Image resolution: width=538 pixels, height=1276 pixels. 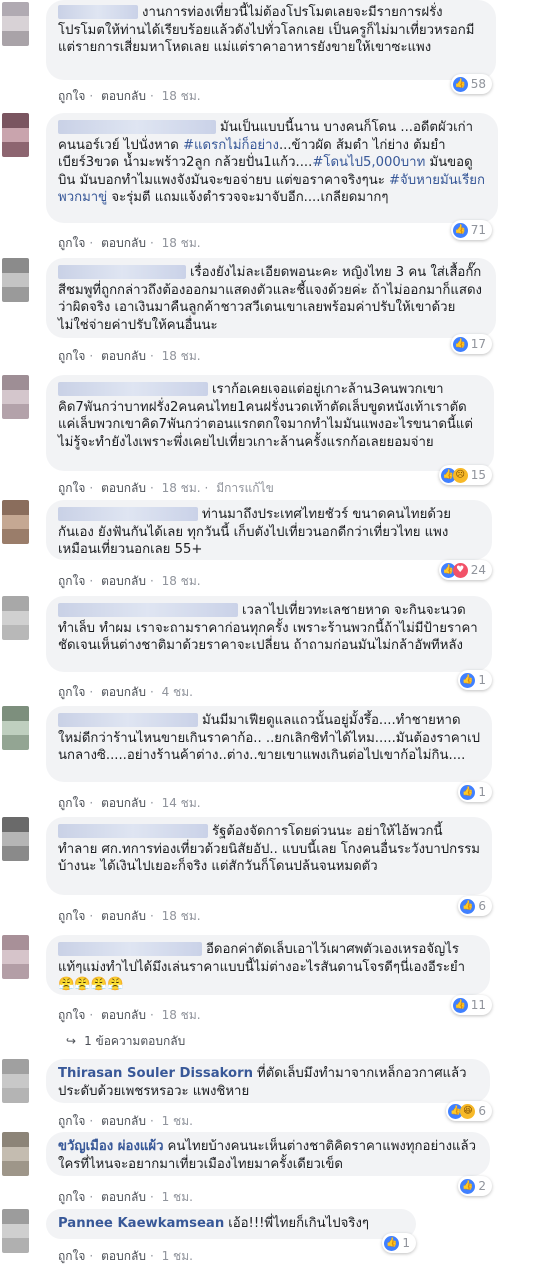 I want to click on haha-icon: 😆, so click(x=468, y=1111).